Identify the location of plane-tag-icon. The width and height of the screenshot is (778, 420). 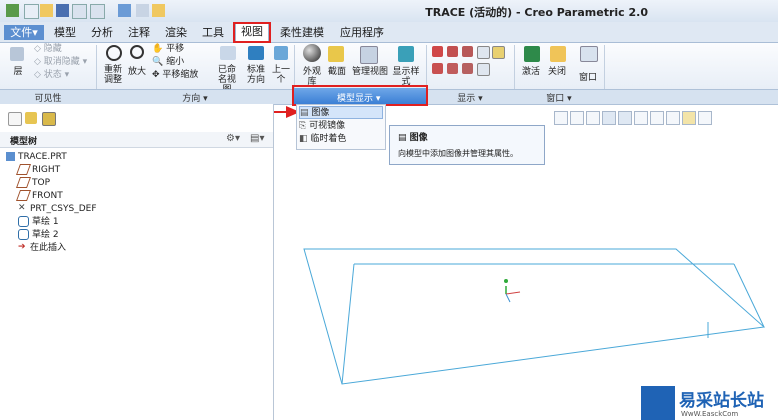
(498, 52).